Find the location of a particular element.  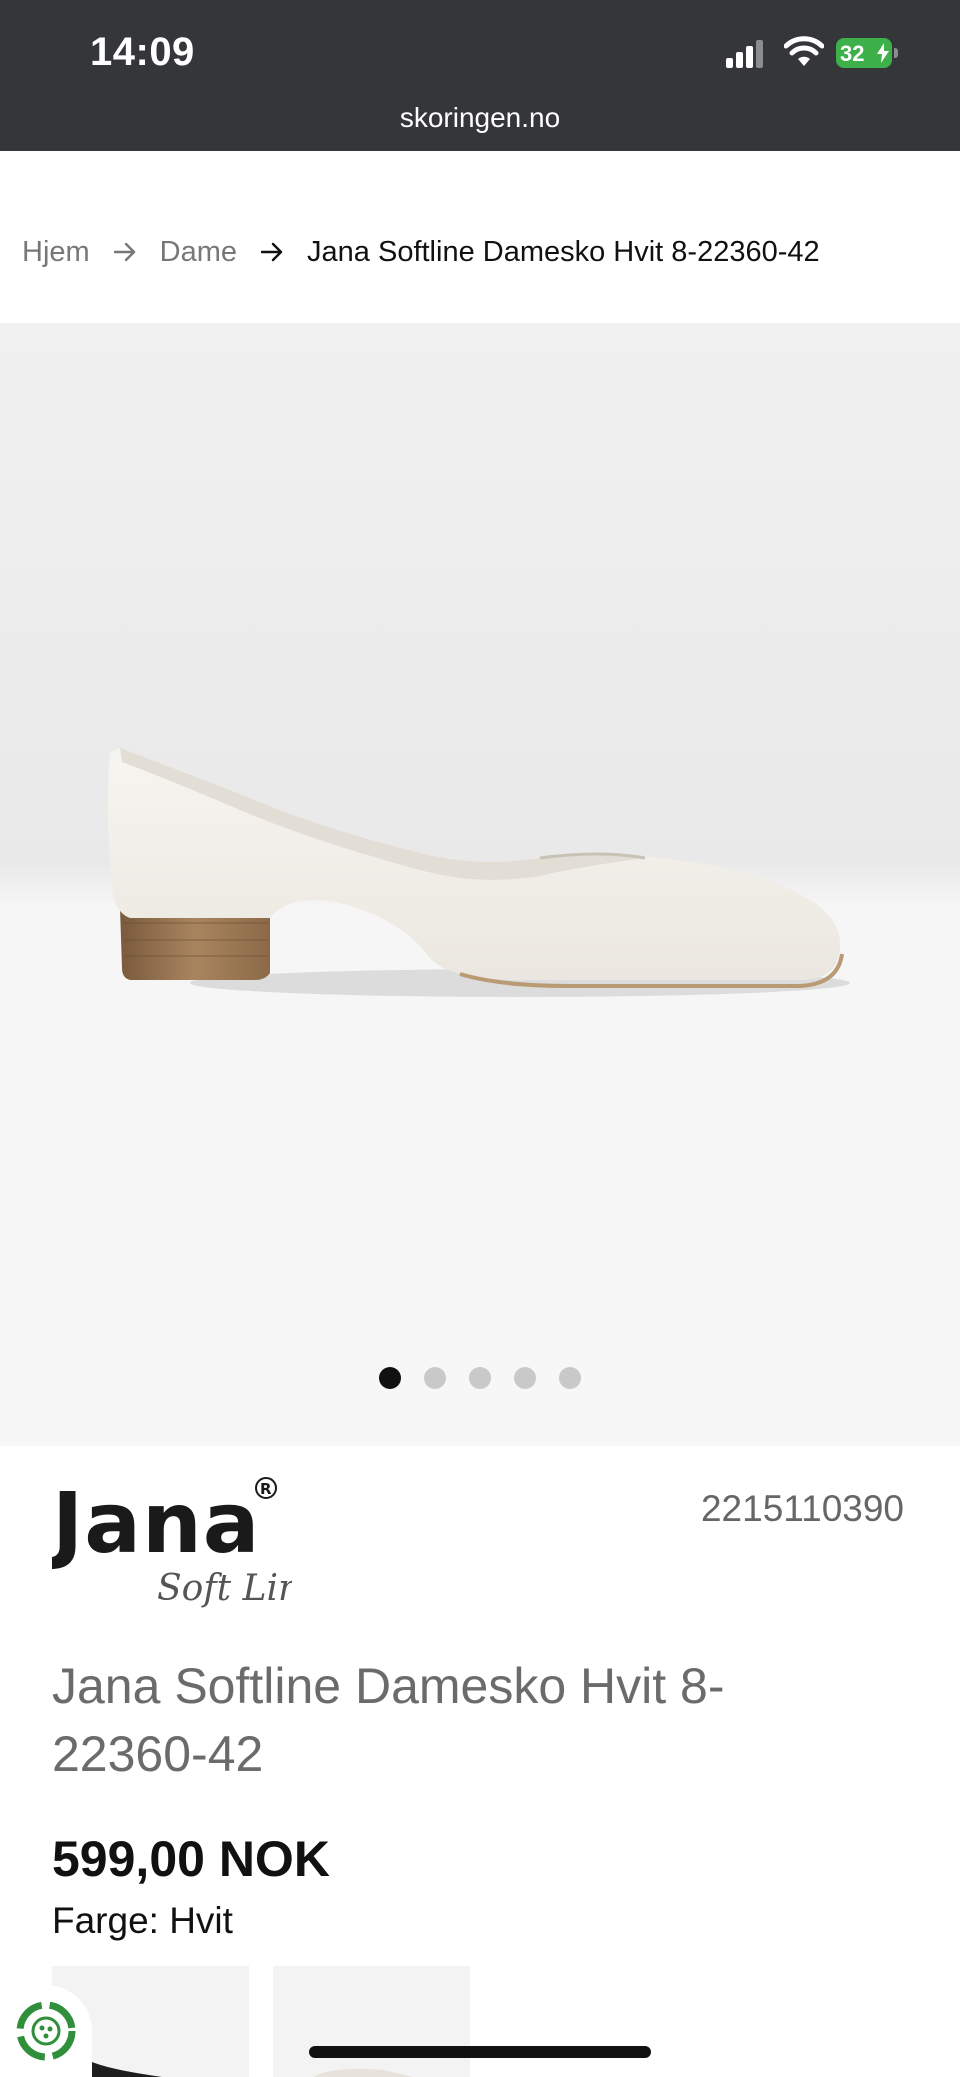

charging-bolt-icon is located at coordinates (883, 53).